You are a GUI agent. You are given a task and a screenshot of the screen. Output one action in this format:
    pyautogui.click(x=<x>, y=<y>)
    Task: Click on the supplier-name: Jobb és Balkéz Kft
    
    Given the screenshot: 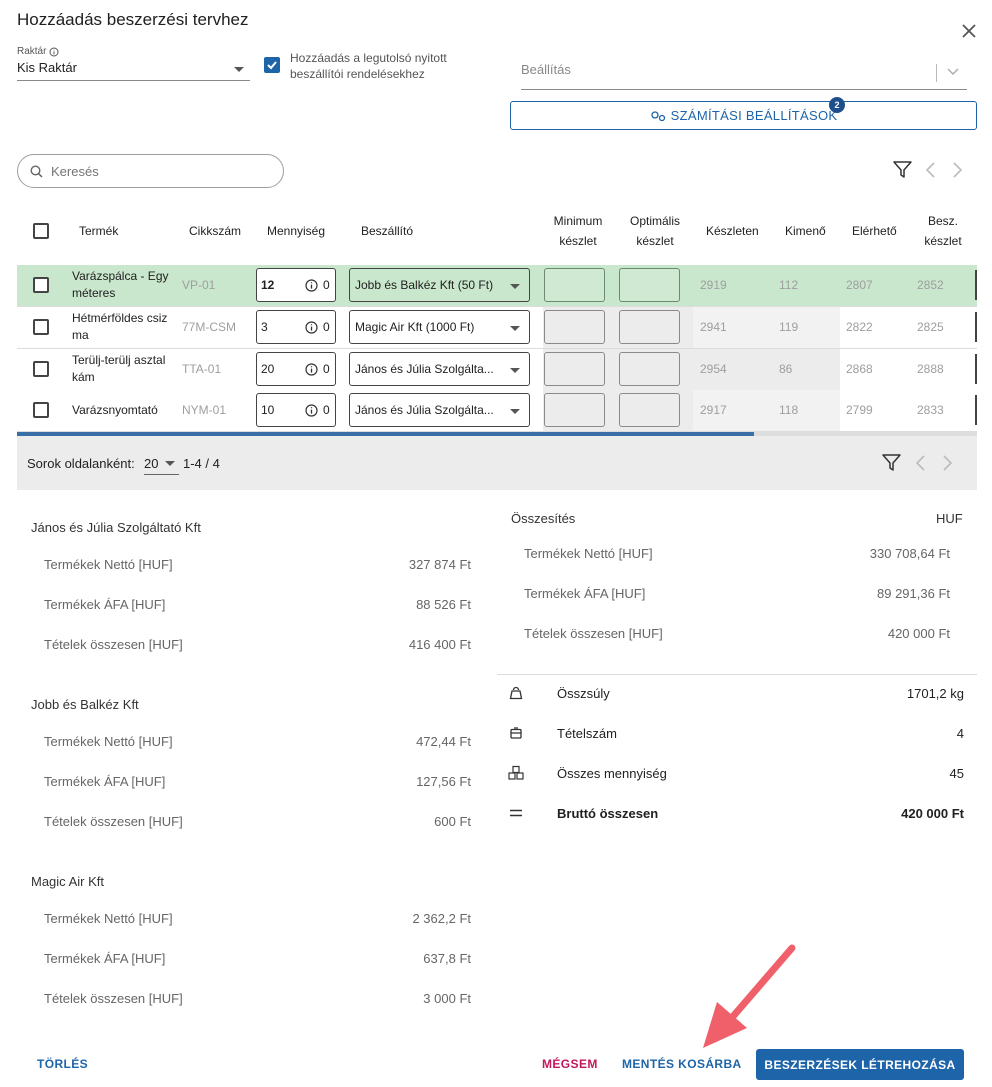 What is the action you would take?
    pyautogui.click(x=85, y=704)
    